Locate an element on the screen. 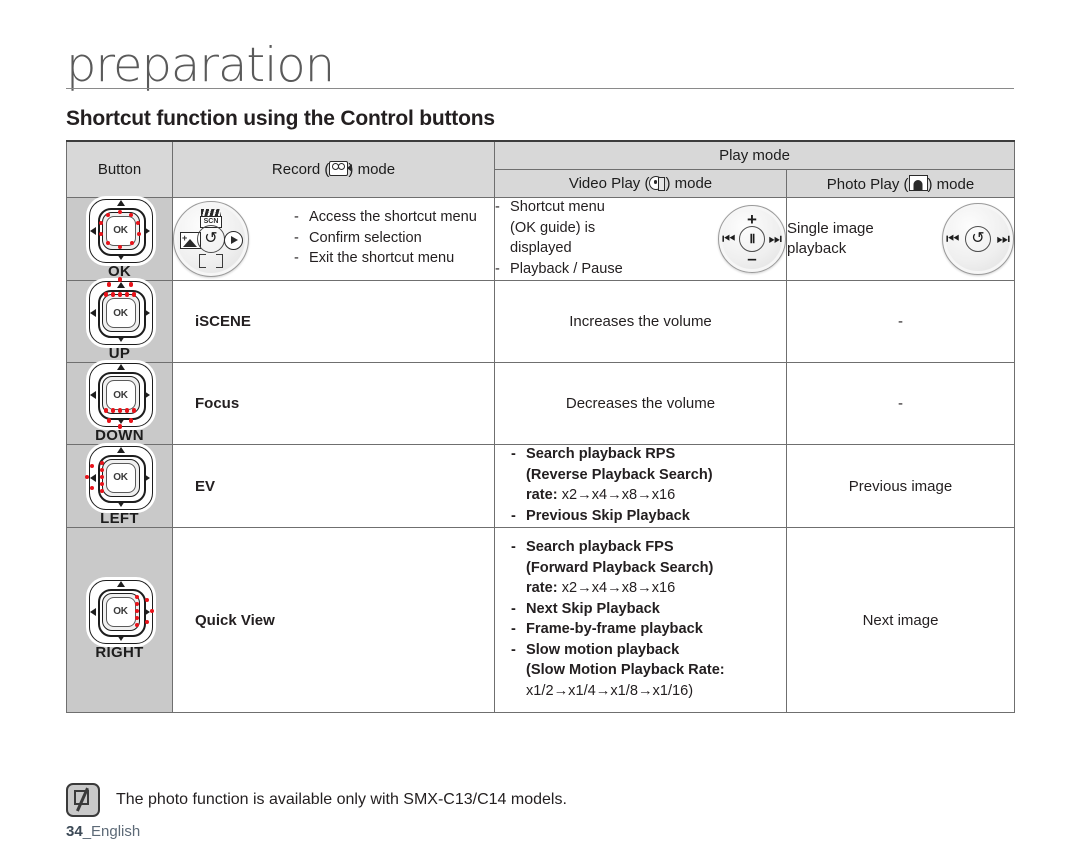 The image size is (1080, 868). button-label-right: RIGHT is located at coordinates (119, 652).